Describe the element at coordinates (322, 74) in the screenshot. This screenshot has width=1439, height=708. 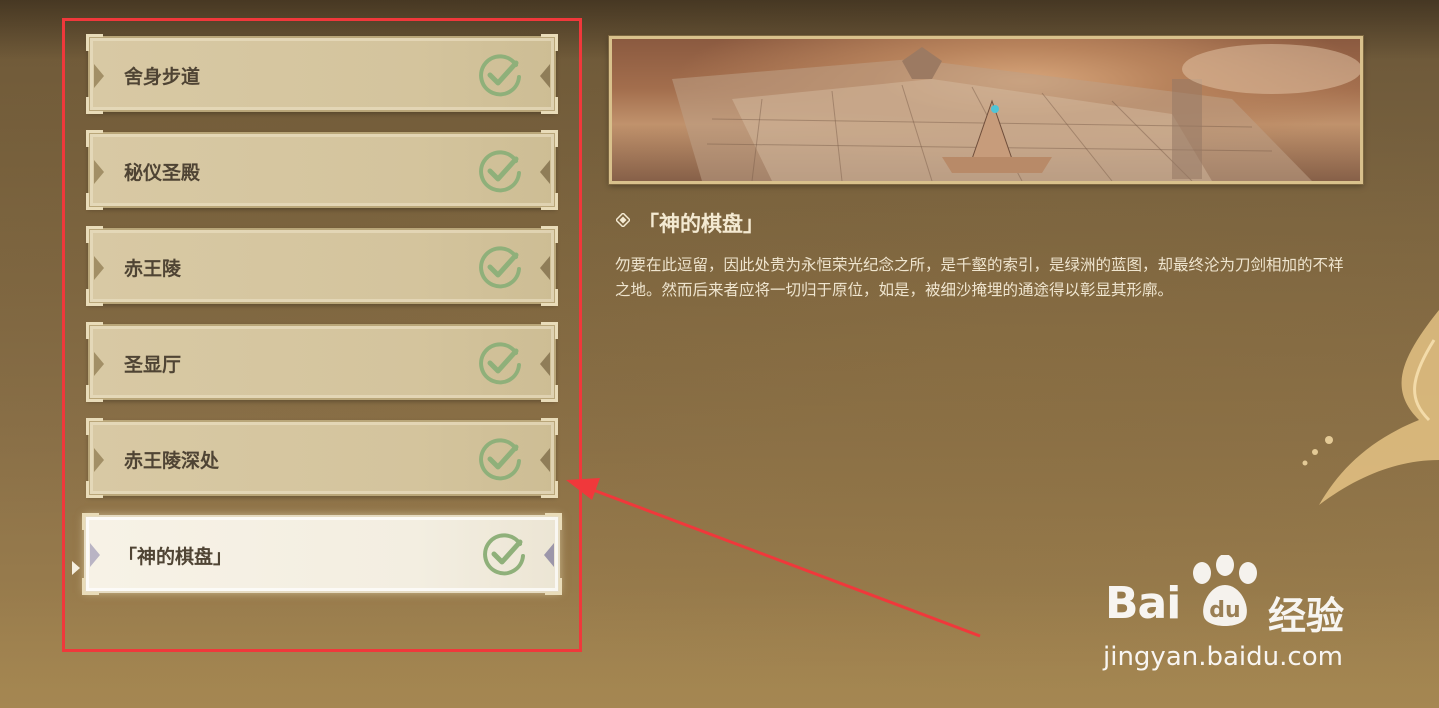
I see `domain-item-1: 舍身步道` at that location.